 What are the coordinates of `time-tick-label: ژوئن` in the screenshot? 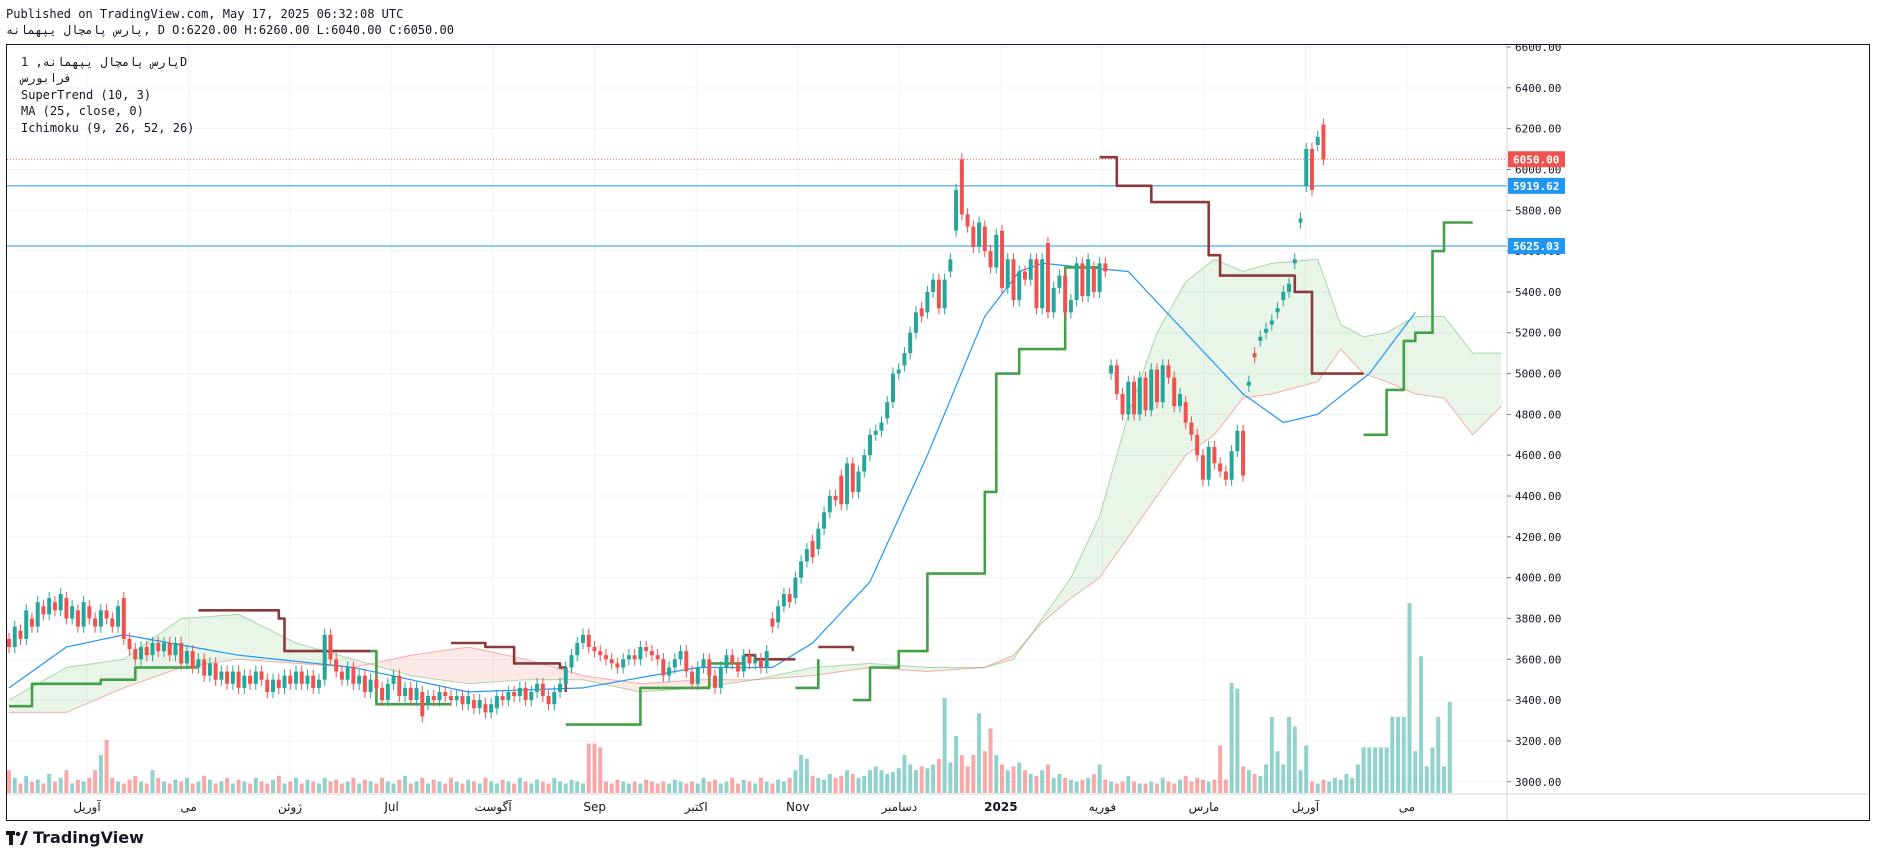 It's located at (290, 807).